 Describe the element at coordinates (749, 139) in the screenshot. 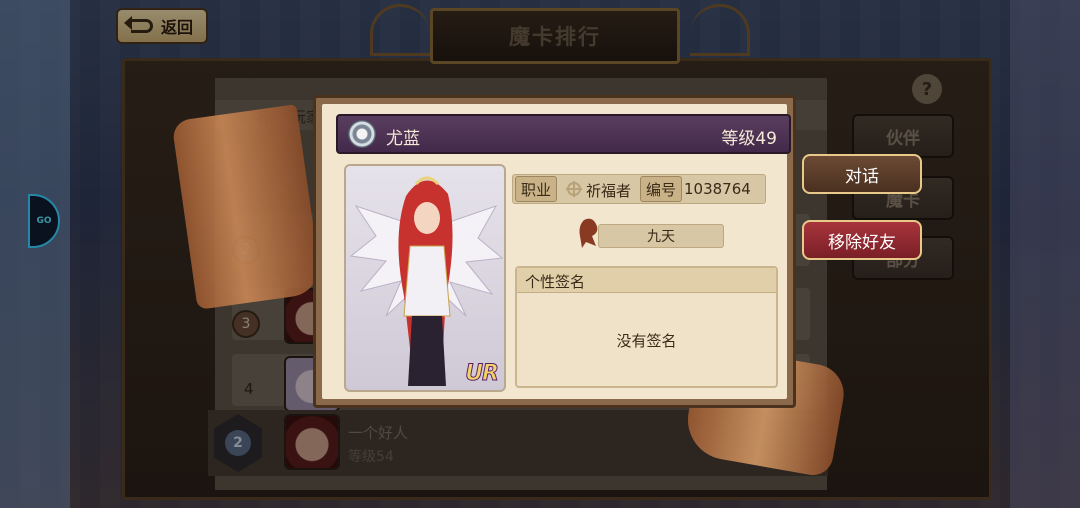

I see `player-level: 等级49` at that location.